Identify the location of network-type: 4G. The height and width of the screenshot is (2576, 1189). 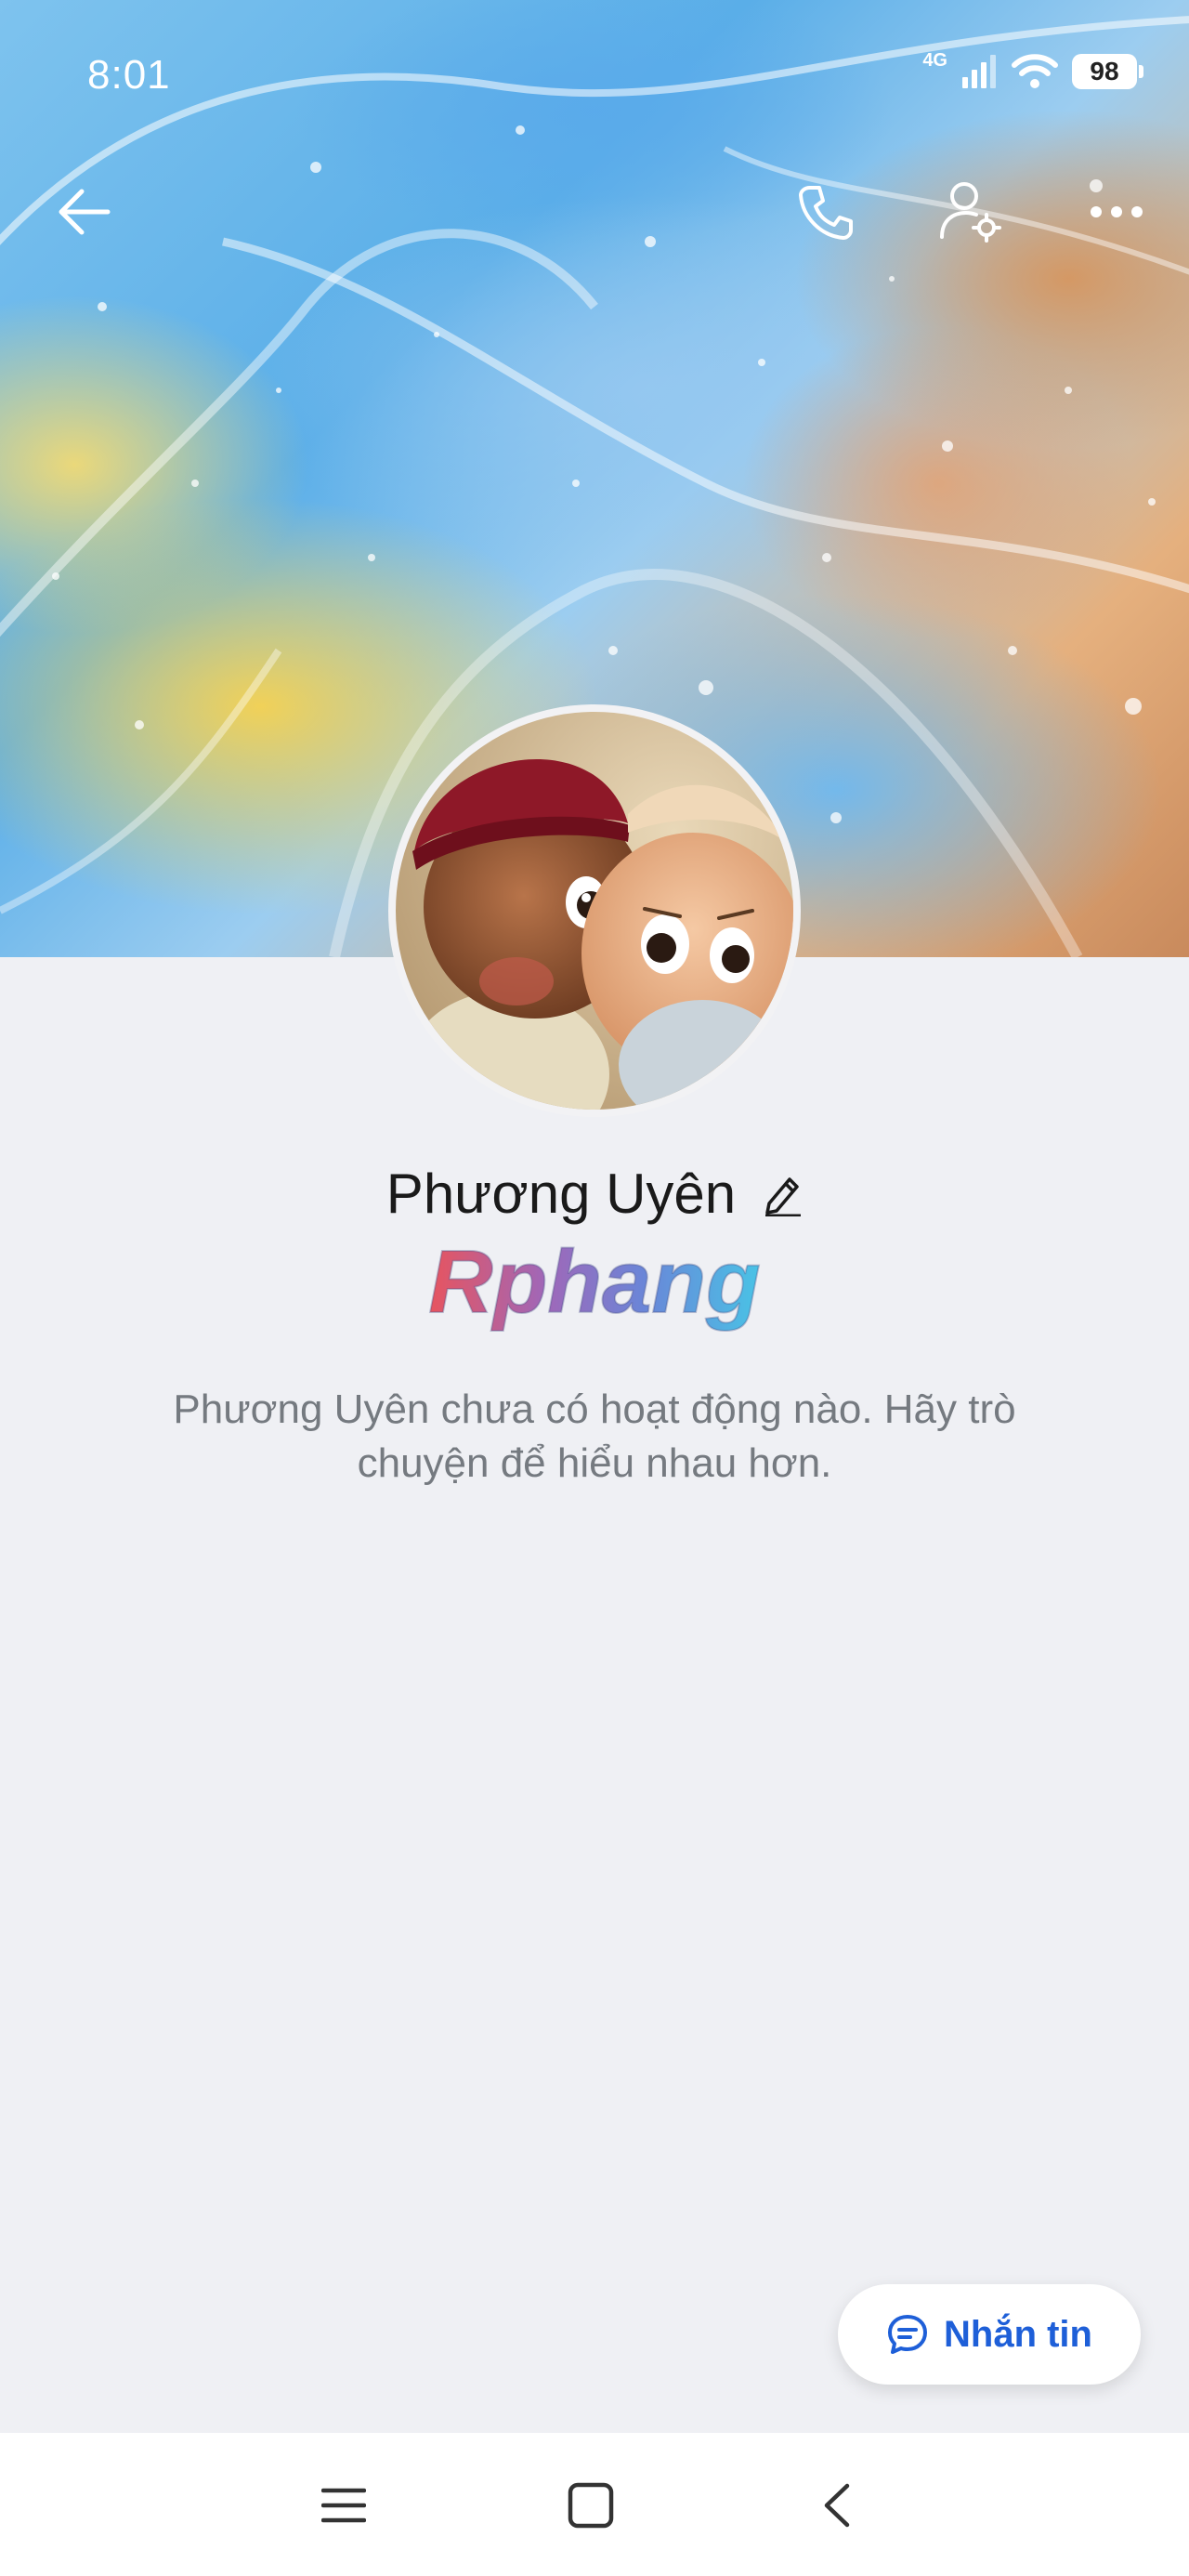
(935, 60).